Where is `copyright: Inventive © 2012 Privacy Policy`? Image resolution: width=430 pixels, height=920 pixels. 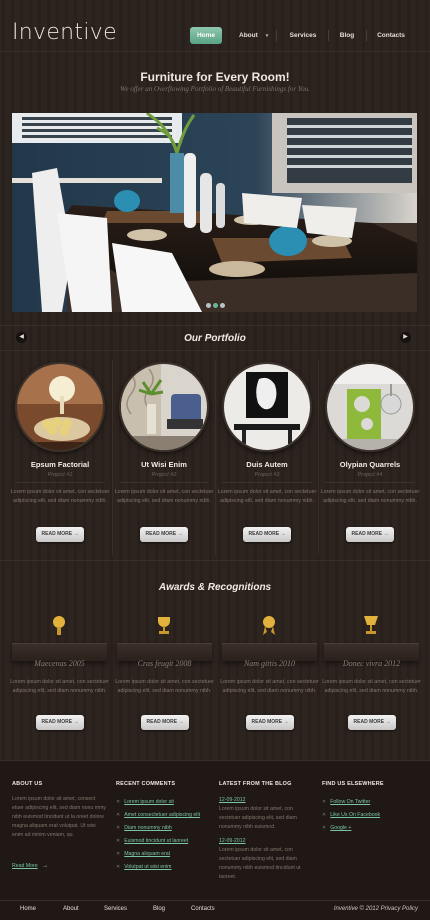
copyright: Inventive © 2012 Privacy Policy is located at coordinates (375, 909).